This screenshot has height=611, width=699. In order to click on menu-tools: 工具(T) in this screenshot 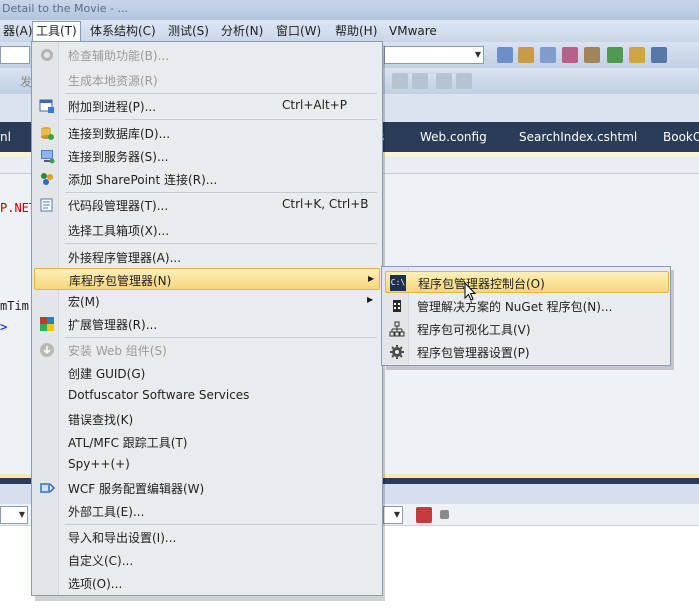, I will do `click(56, 31)`.